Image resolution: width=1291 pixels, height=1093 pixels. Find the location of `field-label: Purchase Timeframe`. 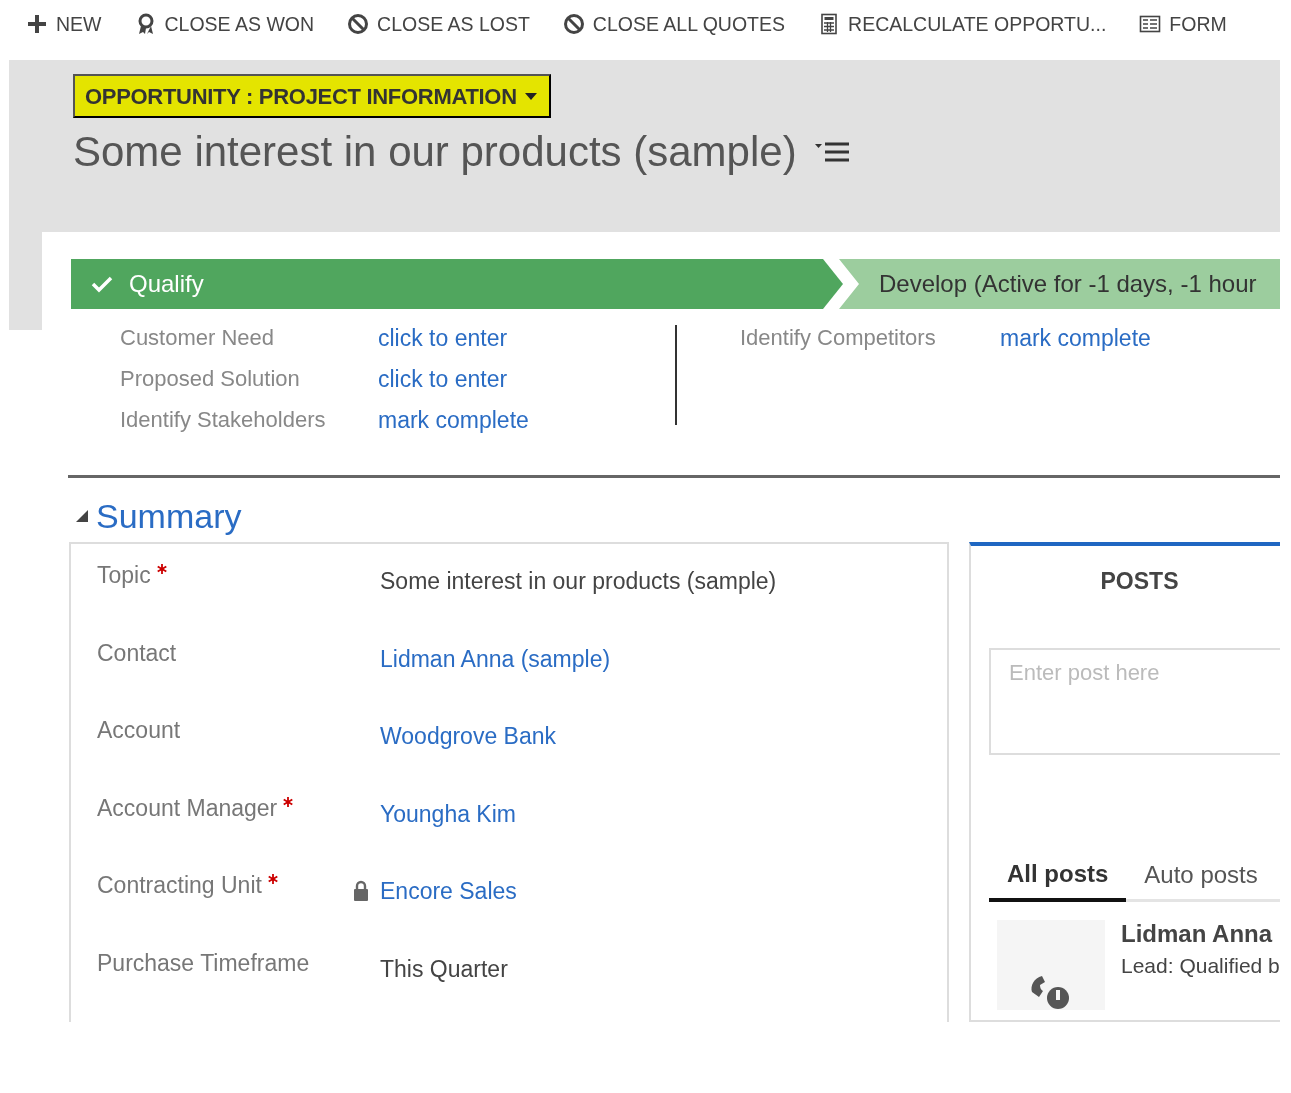

field-label: Purchase Timeframe is located at coordinates (203, 962).